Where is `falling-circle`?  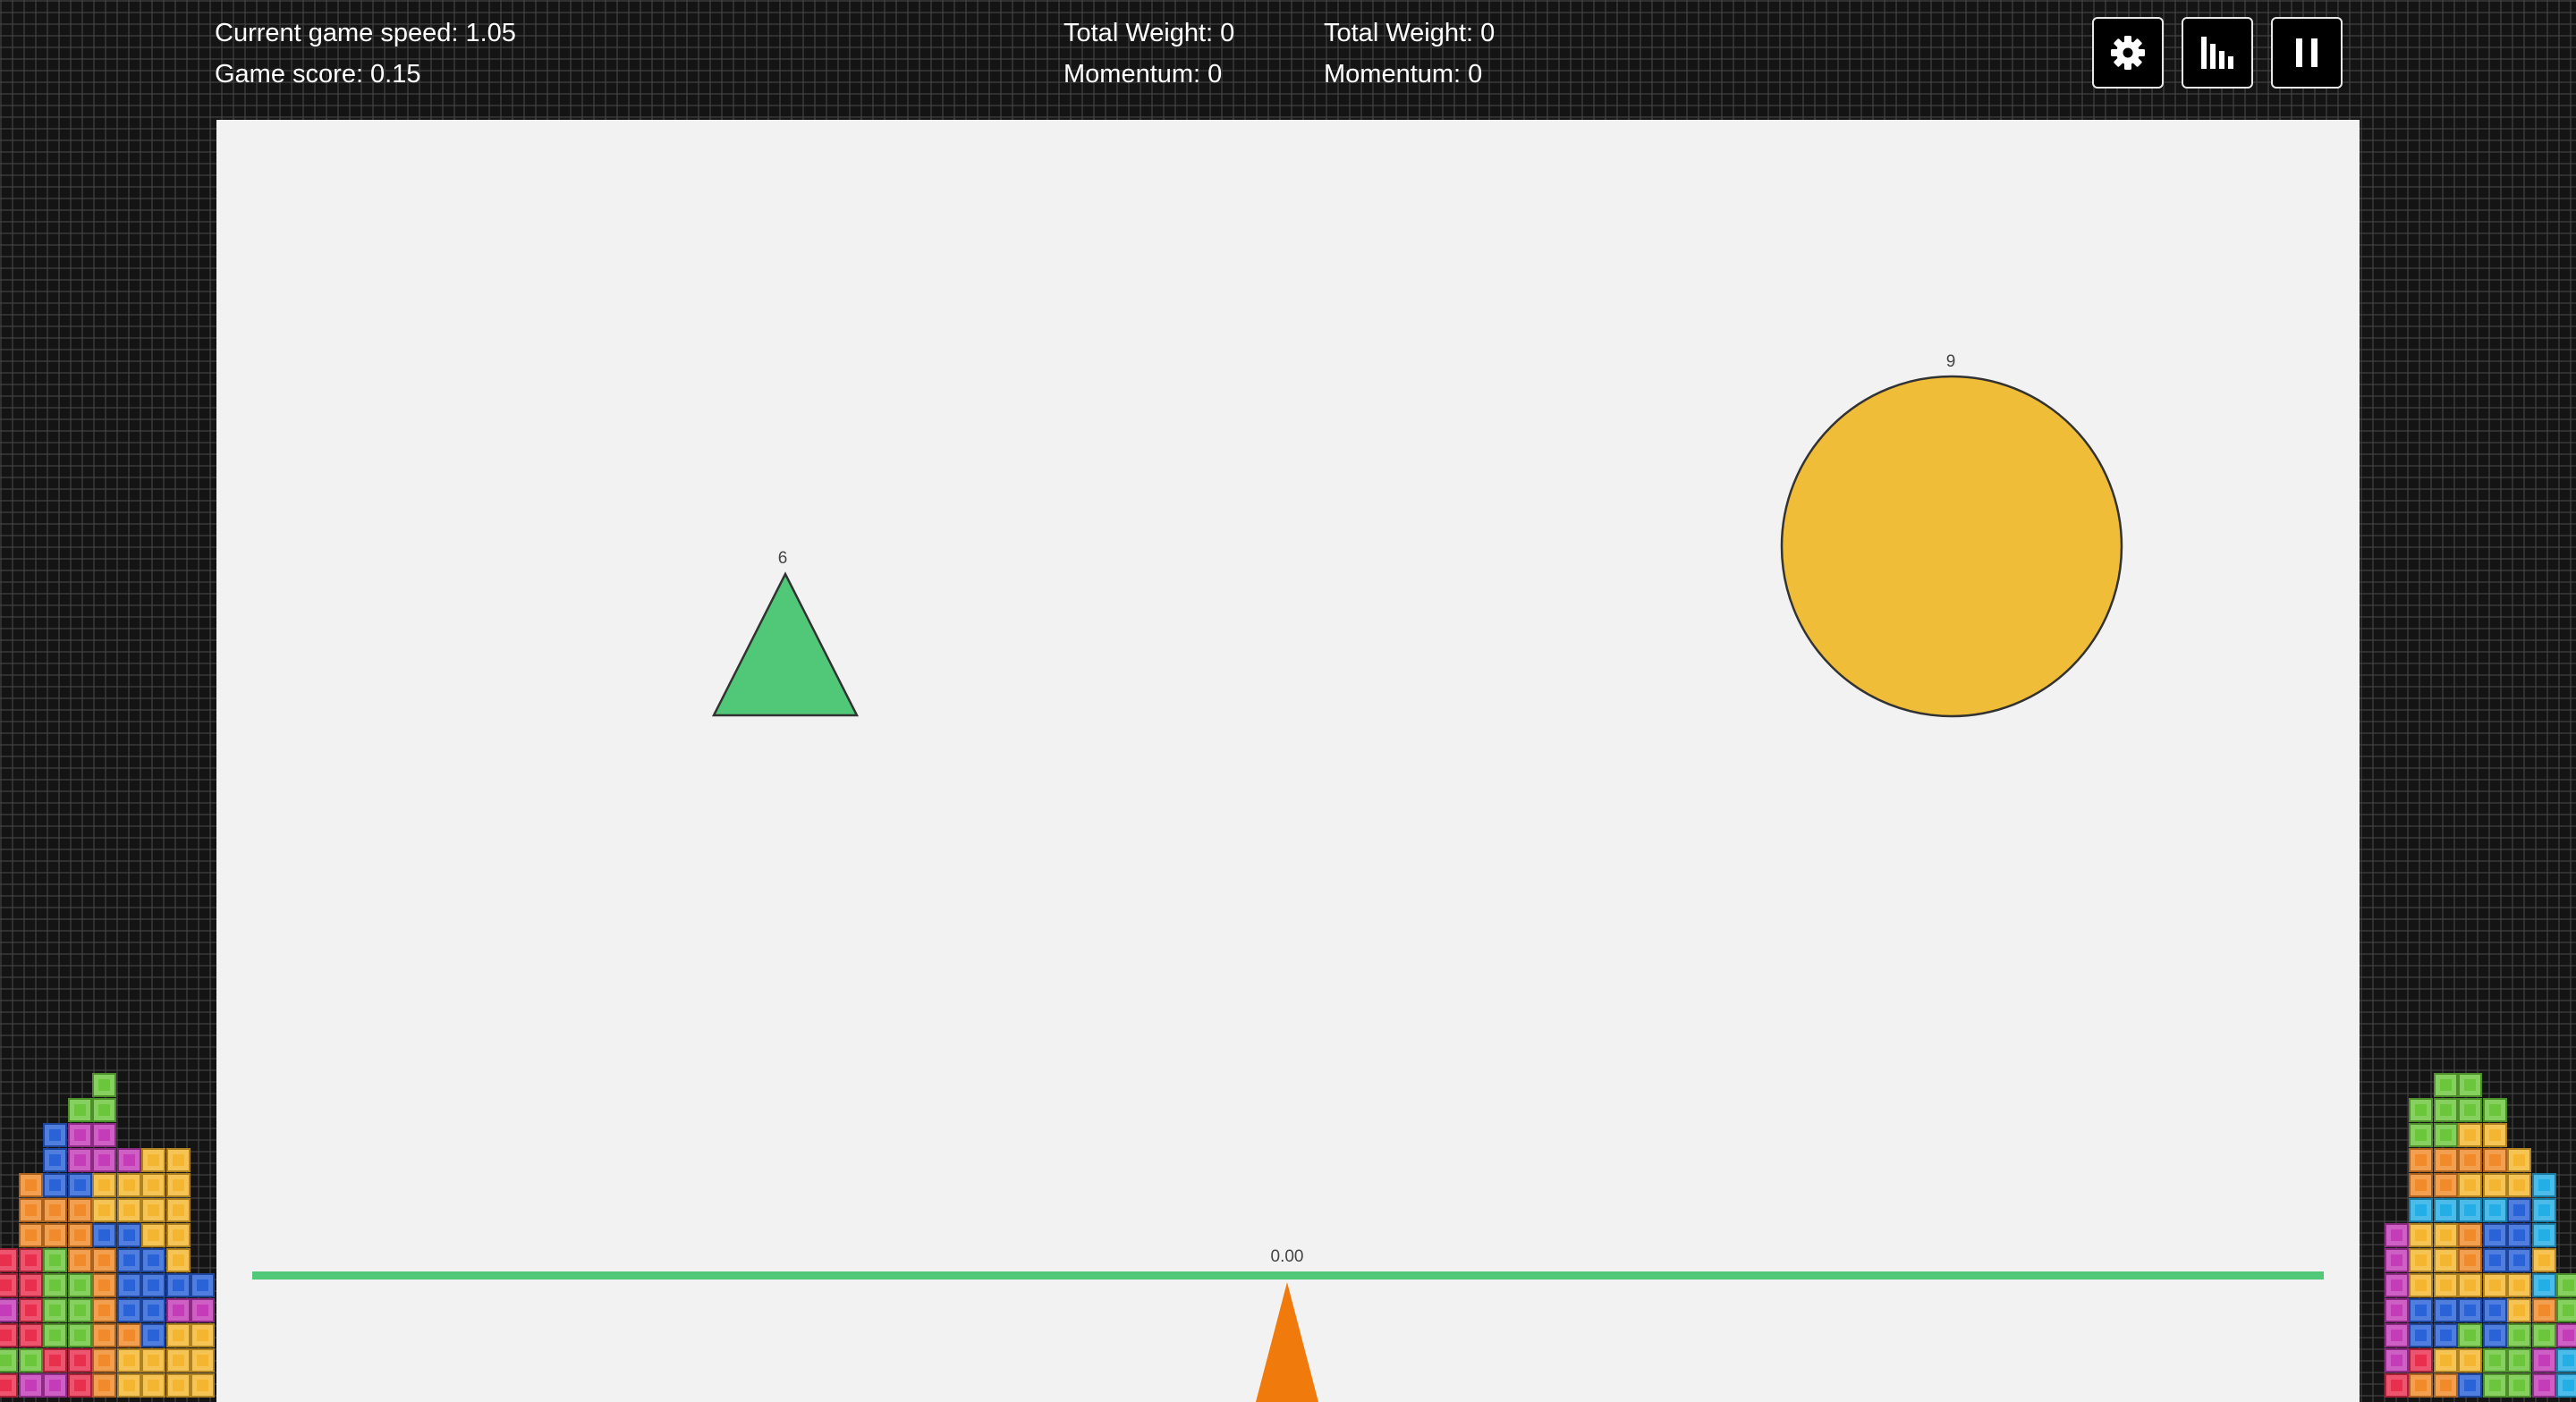 falling-circle is located at coordinates (1951, 546).